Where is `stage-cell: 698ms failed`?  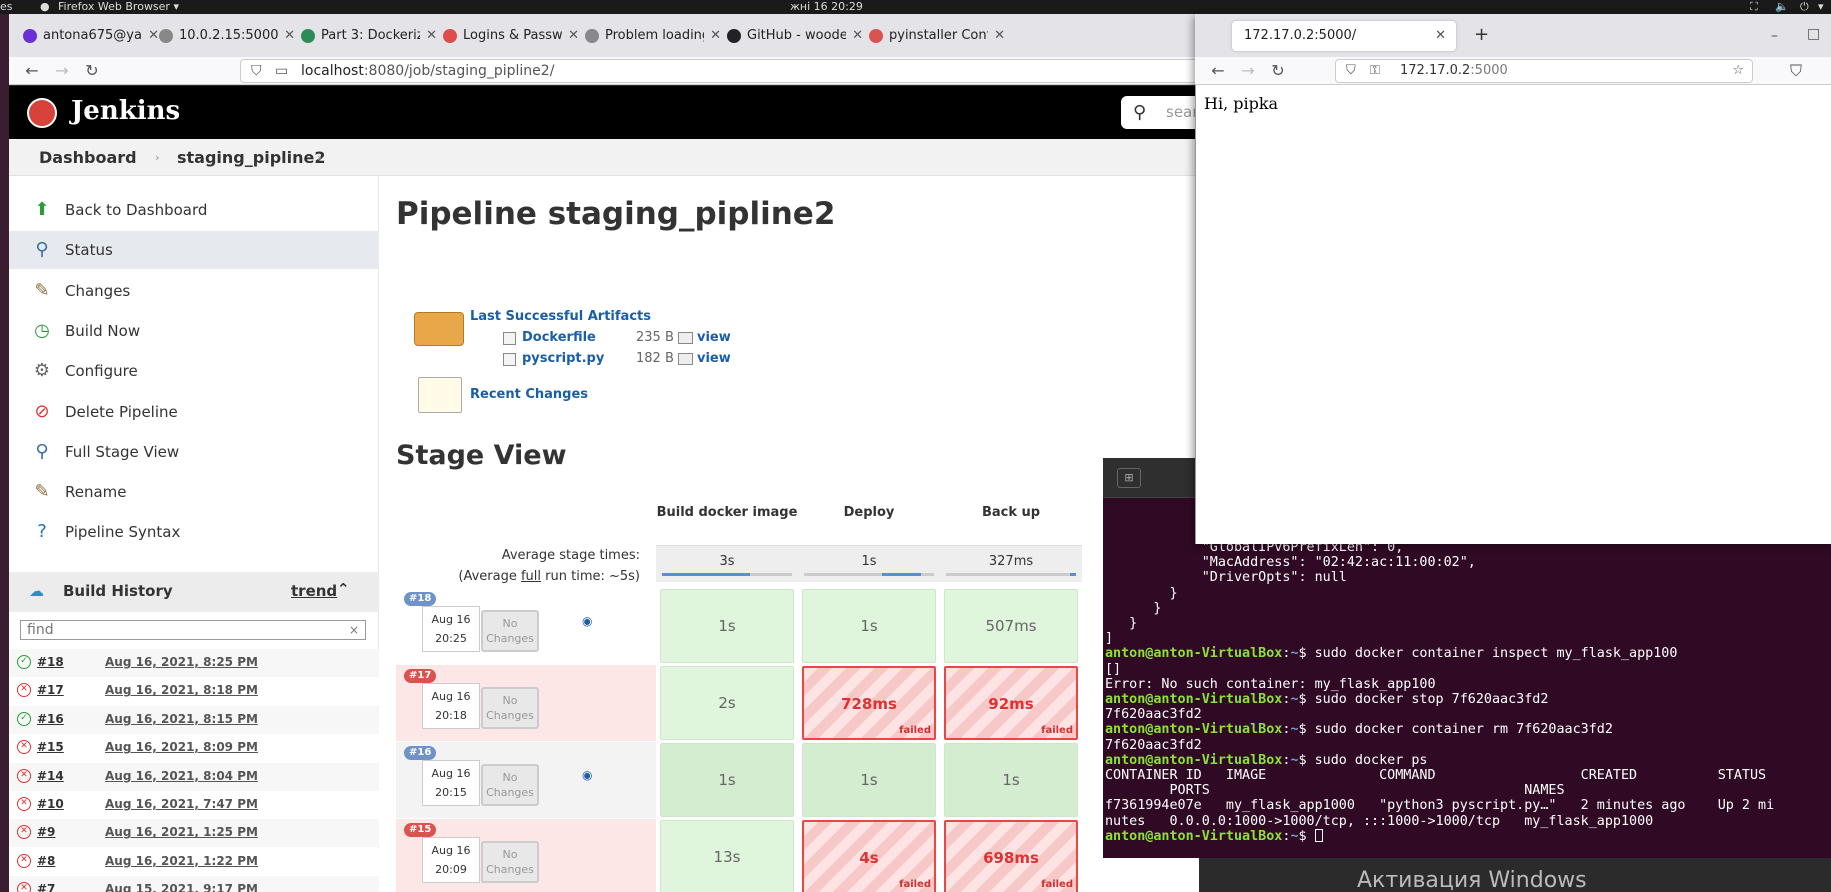
stage-cell: 698ms failed is located at coordinates (1011, 856).